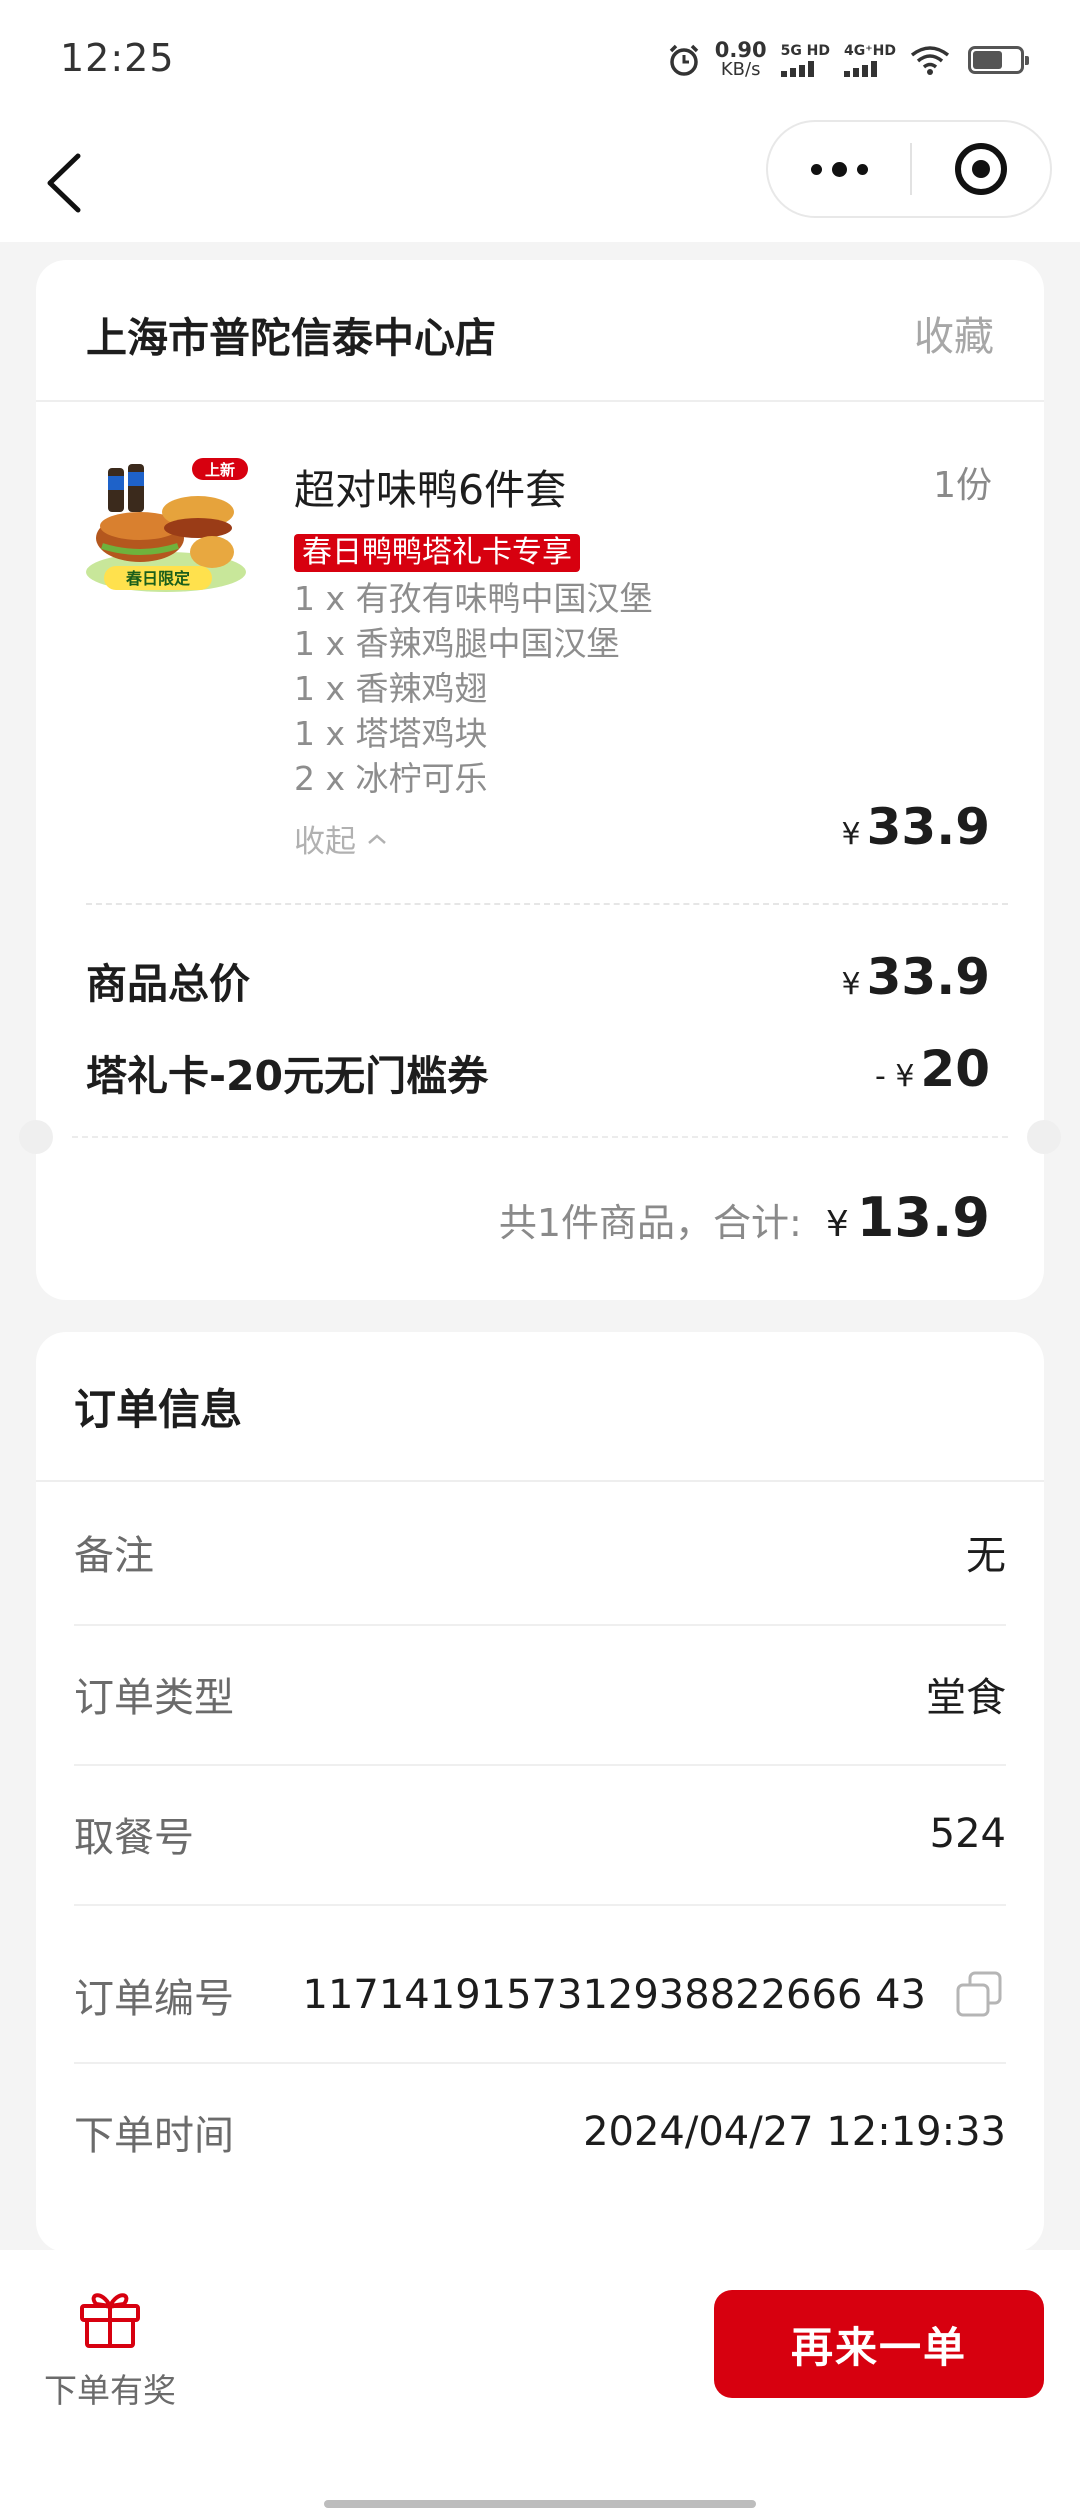  What do you see at coordinates (220, 470) in the screenshot?
I see `thumb-new-badge: 上新` at bounding box center [220, 470].